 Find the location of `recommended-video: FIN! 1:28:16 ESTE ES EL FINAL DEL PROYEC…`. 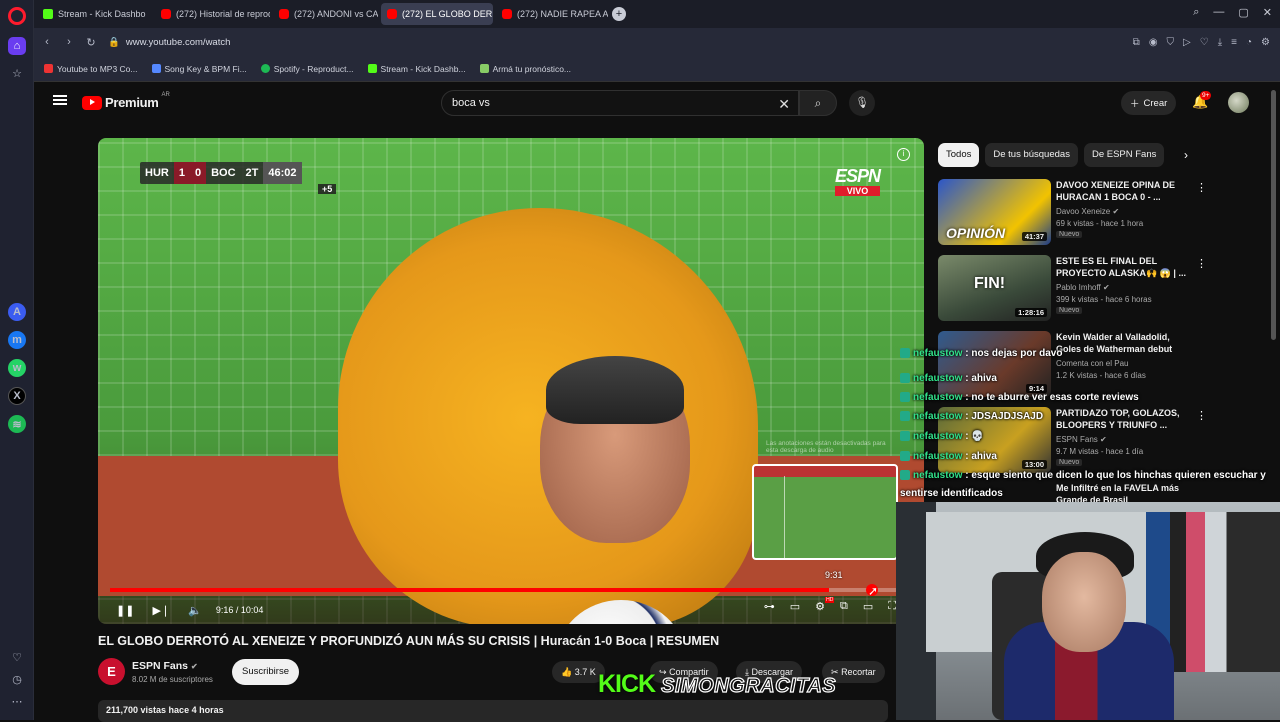

recommended-video: FIN! 1:28:16 ESTE ES EL FINAL DEL PROYEC… is located at coordinates (1073, 290).